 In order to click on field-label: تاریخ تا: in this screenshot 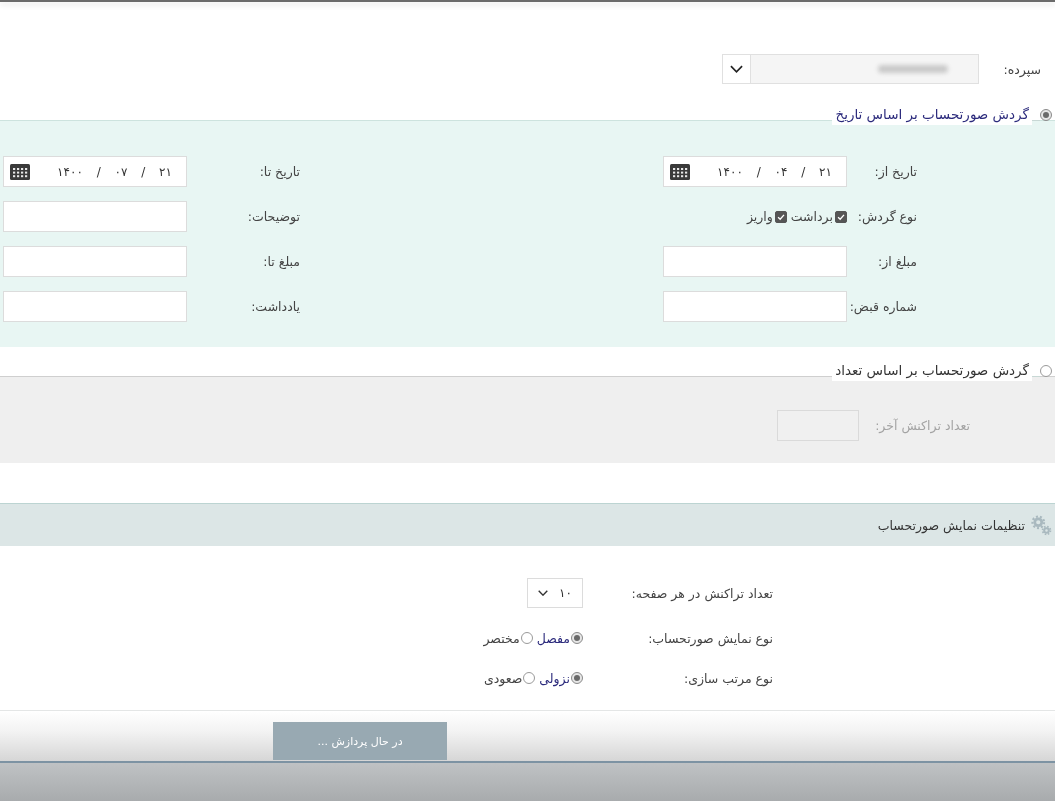, I will do `click(279, 171)`.